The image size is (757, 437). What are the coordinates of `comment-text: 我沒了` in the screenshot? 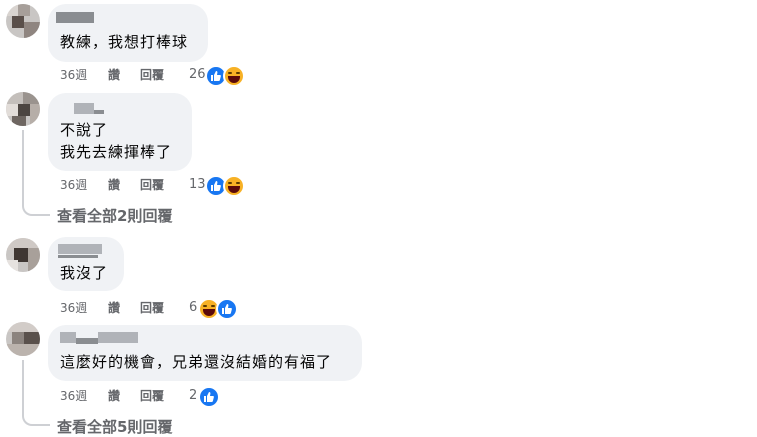 It's located at (84, 273).